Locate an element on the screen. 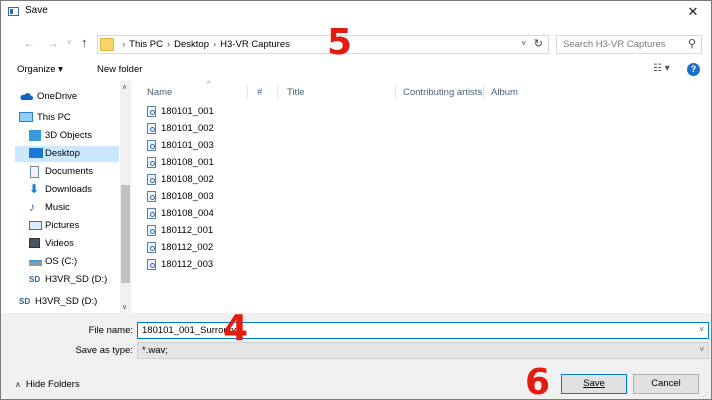 This screenshot has width=712, height=400. drive-icon is located at coordinates (35, 263).